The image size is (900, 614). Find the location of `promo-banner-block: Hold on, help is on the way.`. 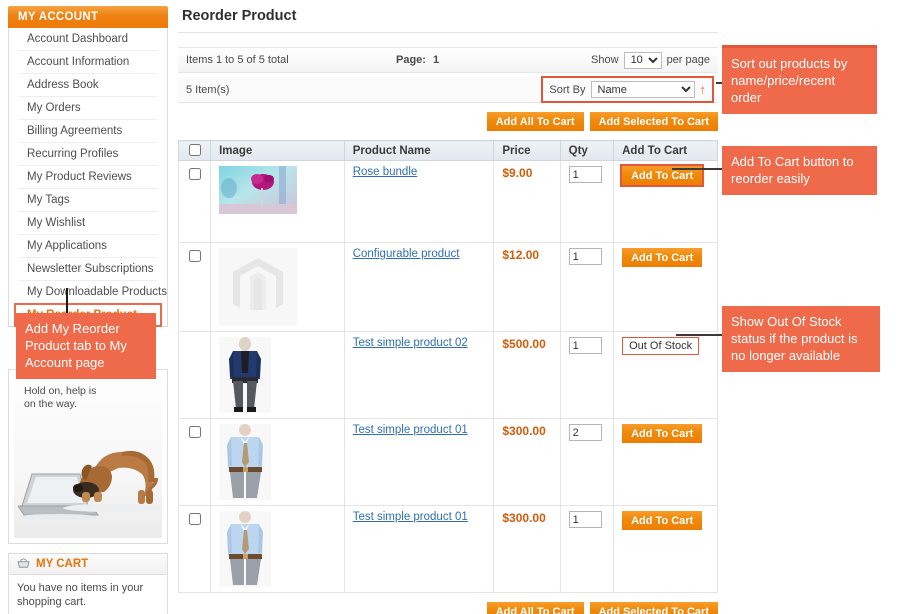

promo-banner-block: Hold on, help is on the way. is located at coordinates (88, 456).